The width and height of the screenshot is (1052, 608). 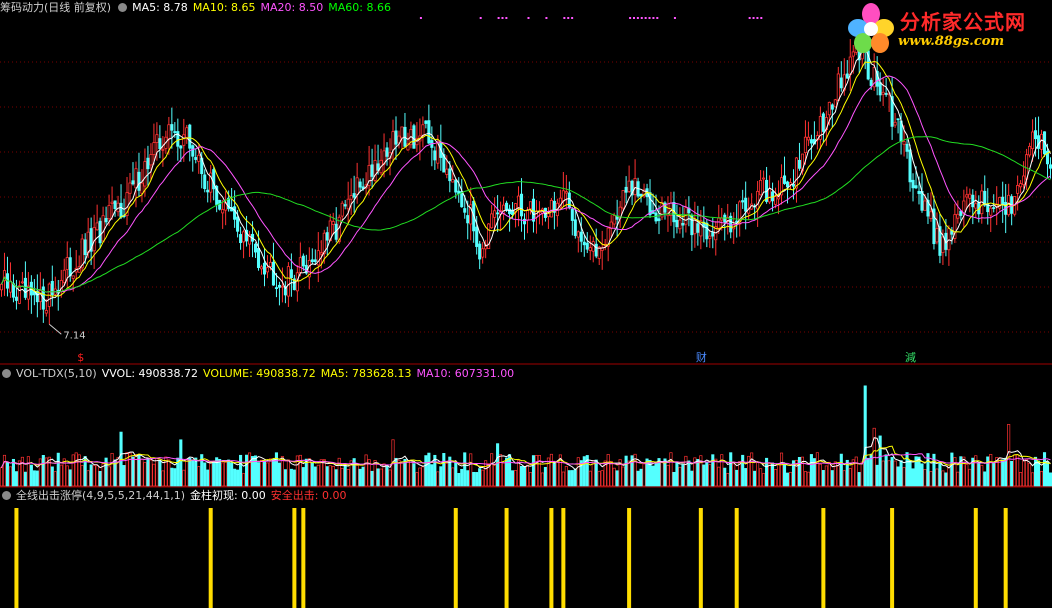 What do you see at coordinates (16, 558) in the screenshot?
I see `signal-bar` at bounding box center [16, 558].